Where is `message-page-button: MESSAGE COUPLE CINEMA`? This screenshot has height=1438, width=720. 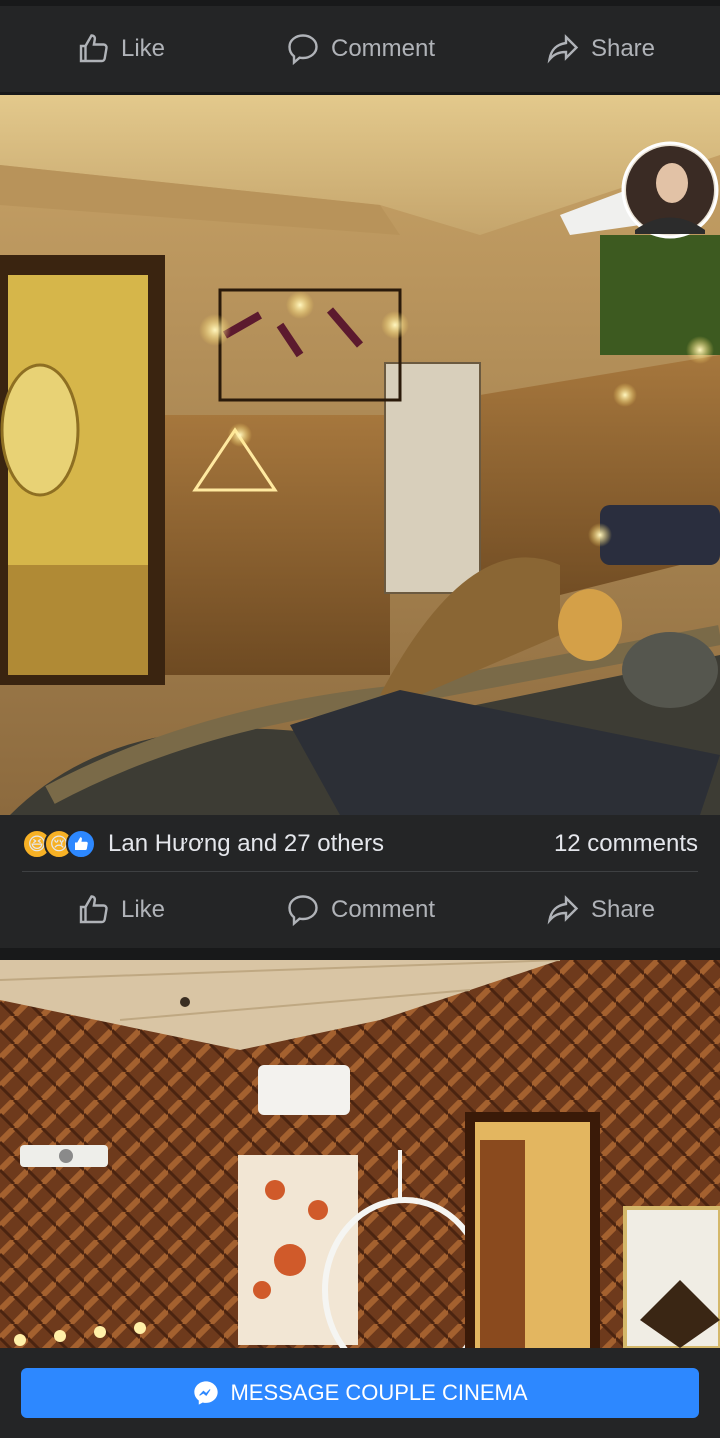
message-page-button: MESSAGE COUPLE CINEMA is located at coordinates (360, 1393).